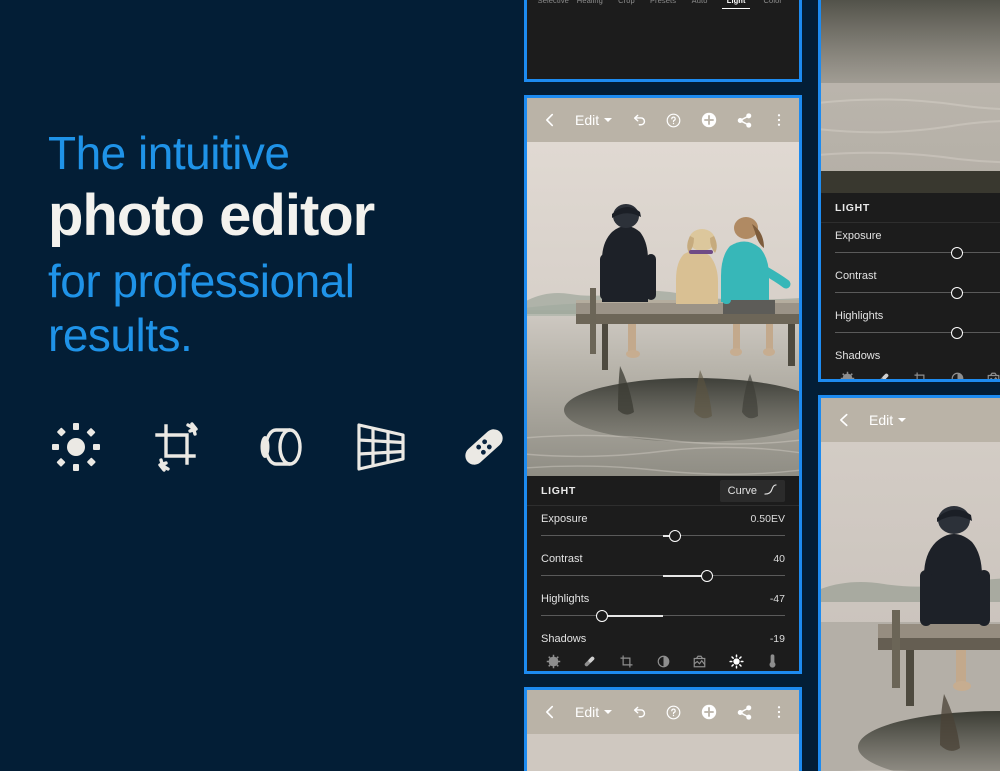  Describe the element at coordinates (76, 447) in the screenshot. I see `light-icon` at that location.